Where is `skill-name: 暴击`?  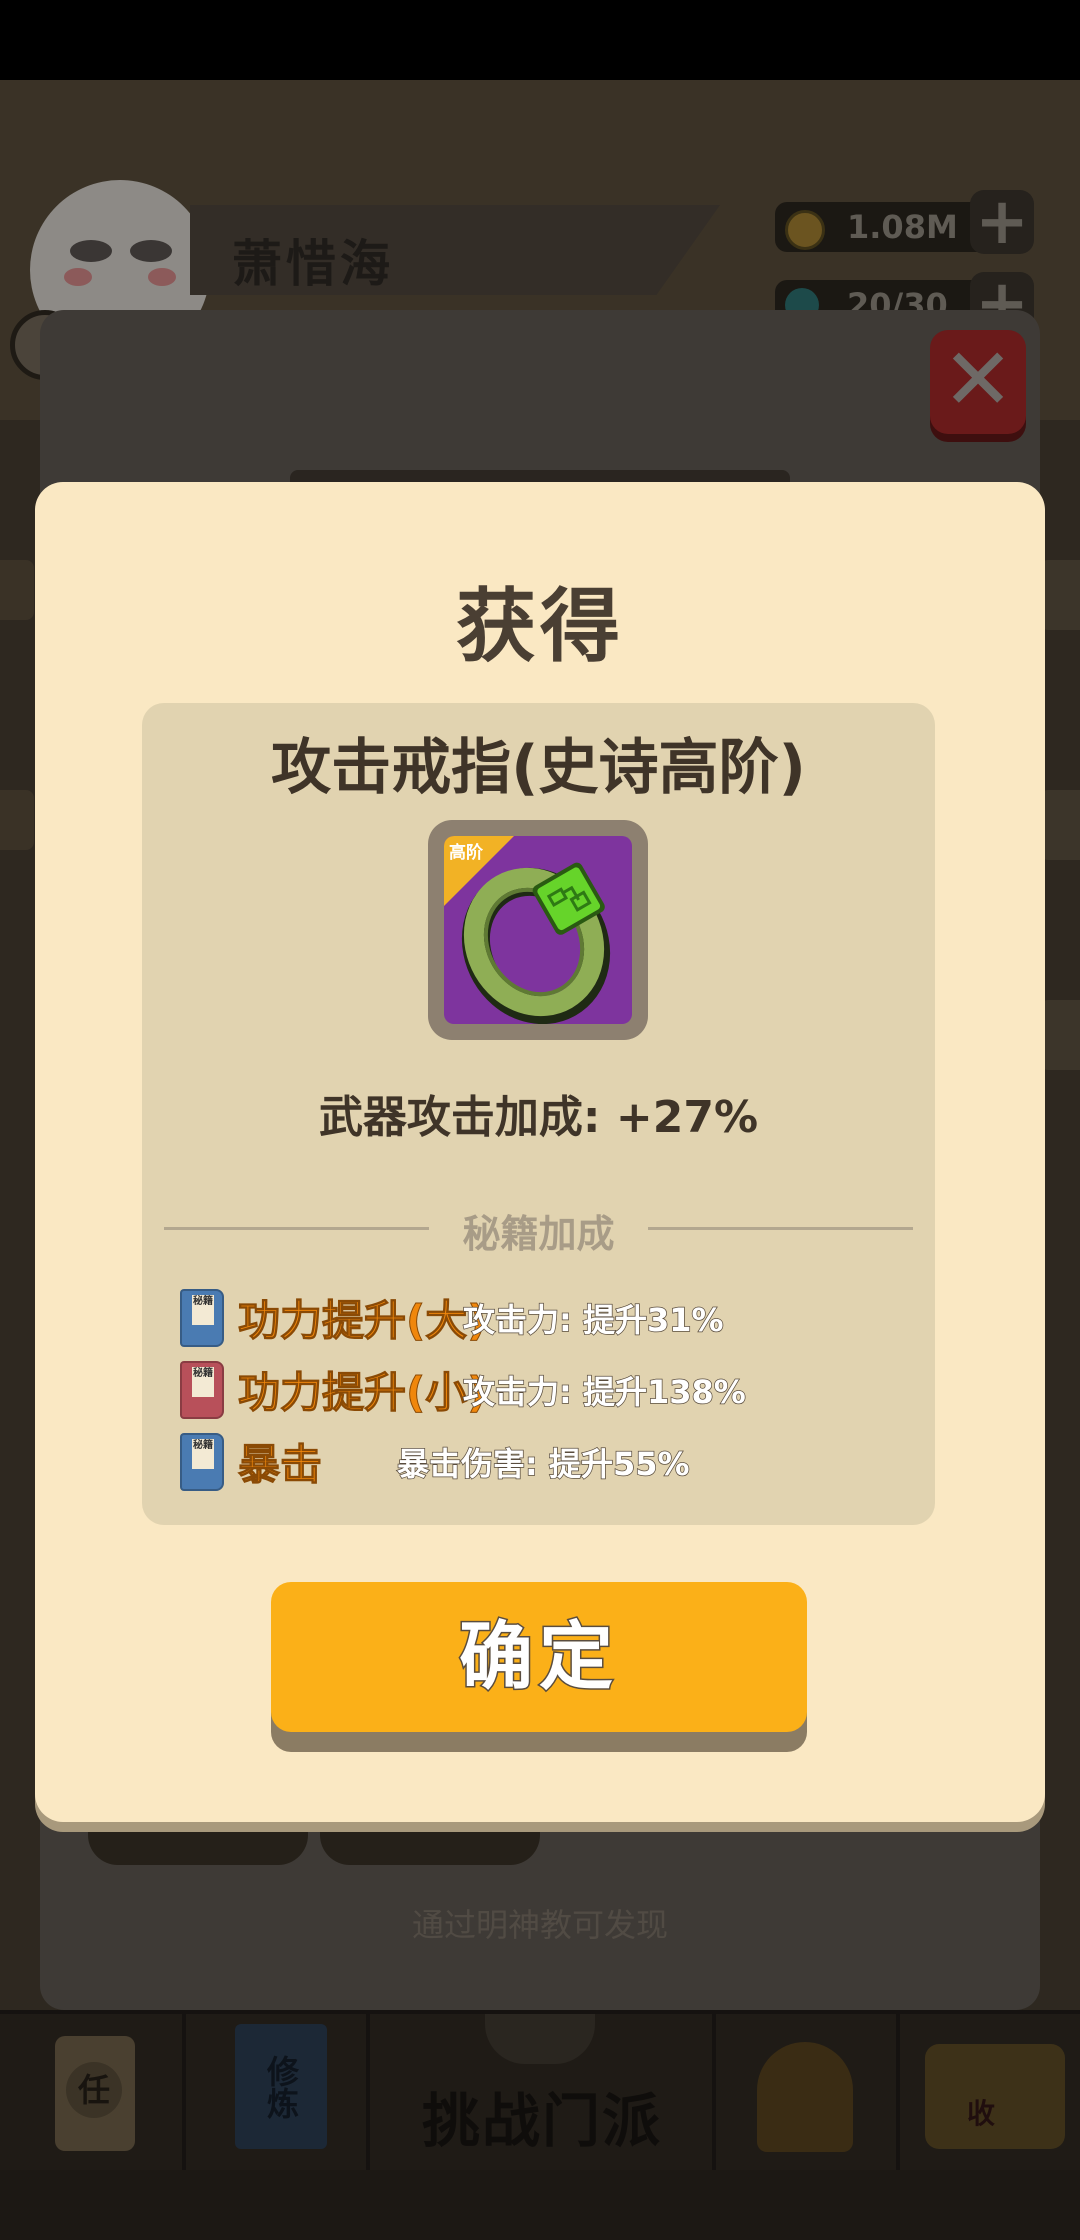
skill-name: 暴击 is located at coordinates (280, 1465).